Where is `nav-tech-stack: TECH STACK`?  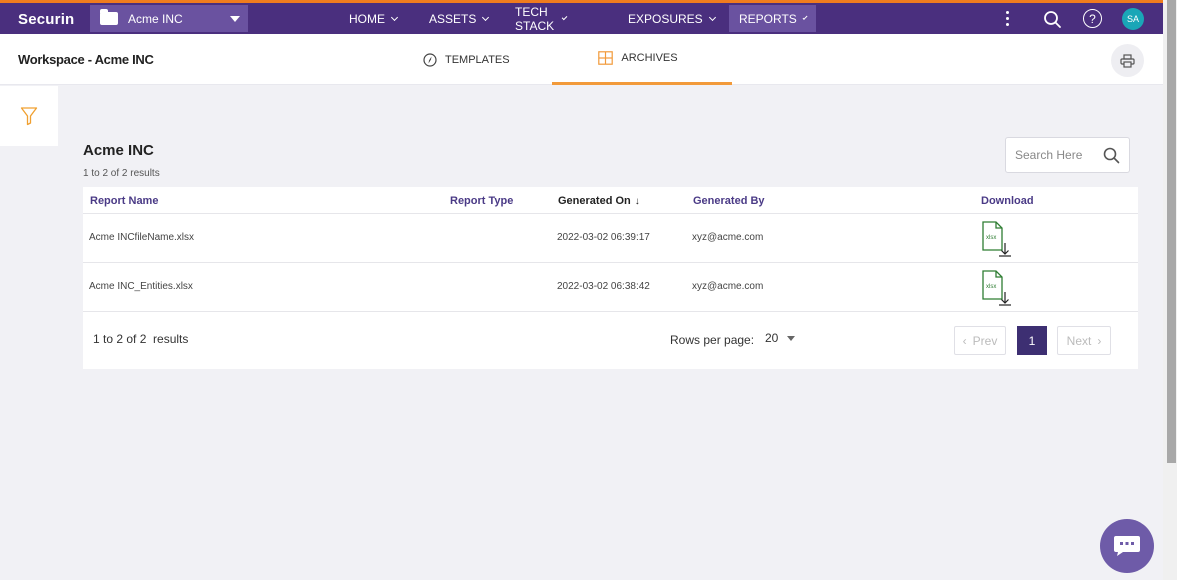
nav-tech-stack: TECH STACK is located at coordinates (540, 18).